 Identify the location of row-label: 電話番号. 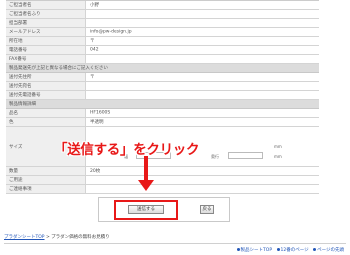
(18, 50).